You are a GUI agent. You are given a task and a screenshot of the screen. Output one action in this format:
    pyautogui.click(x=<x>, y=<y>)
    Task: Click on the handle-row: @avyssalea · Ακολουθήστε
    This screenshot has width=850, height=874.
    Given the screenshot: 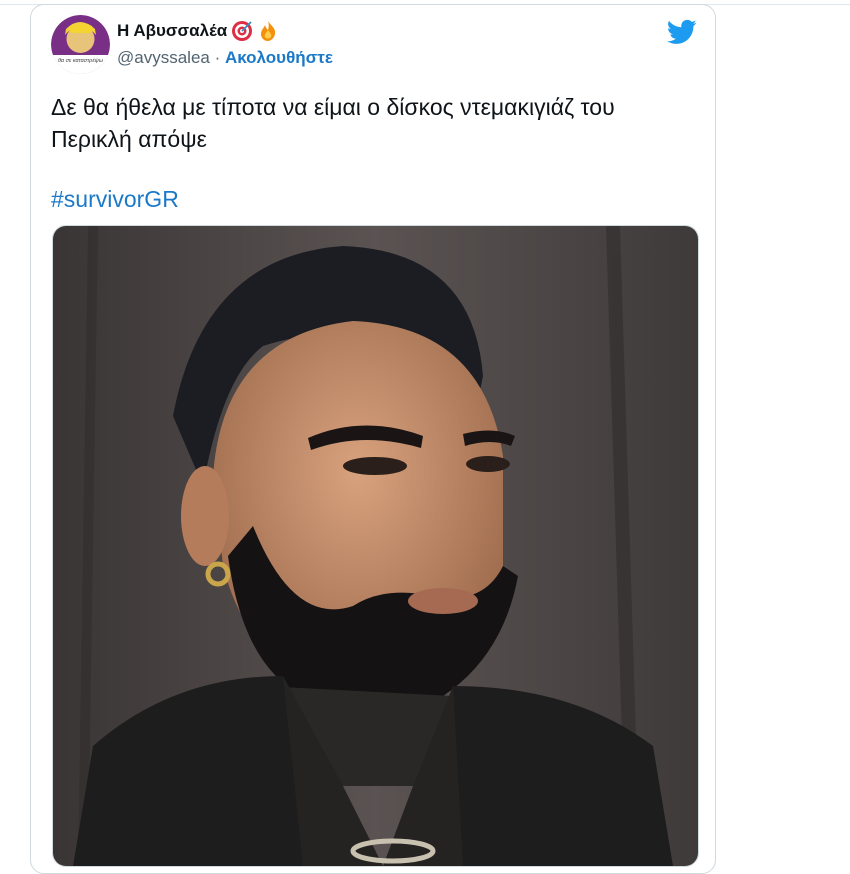 What is the action you would take?
    pyautogui.click(x=225, y=58)
    